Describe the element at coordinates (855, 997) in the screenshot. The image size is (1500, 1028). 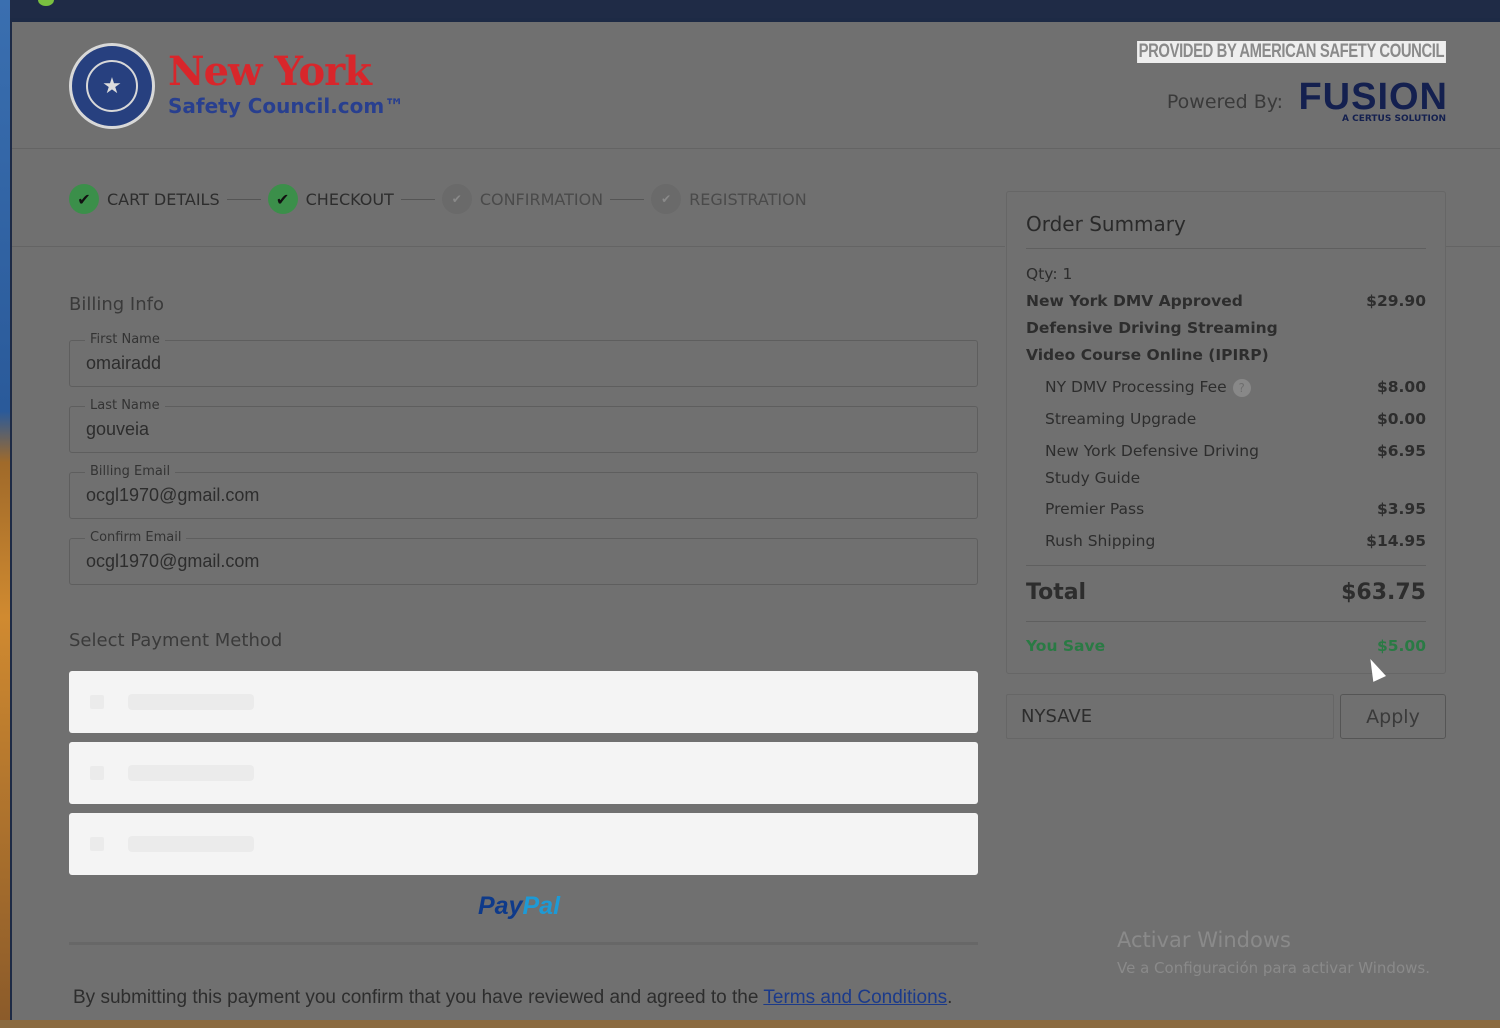
I see `terms-link: Terms and Conditions` at that location.